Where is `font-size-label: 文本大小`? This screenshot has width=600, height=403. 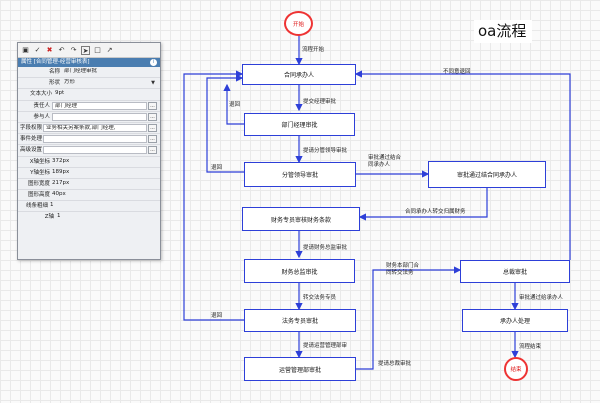
font-size-label: 文本大小 is located at coordinates (40, 94).